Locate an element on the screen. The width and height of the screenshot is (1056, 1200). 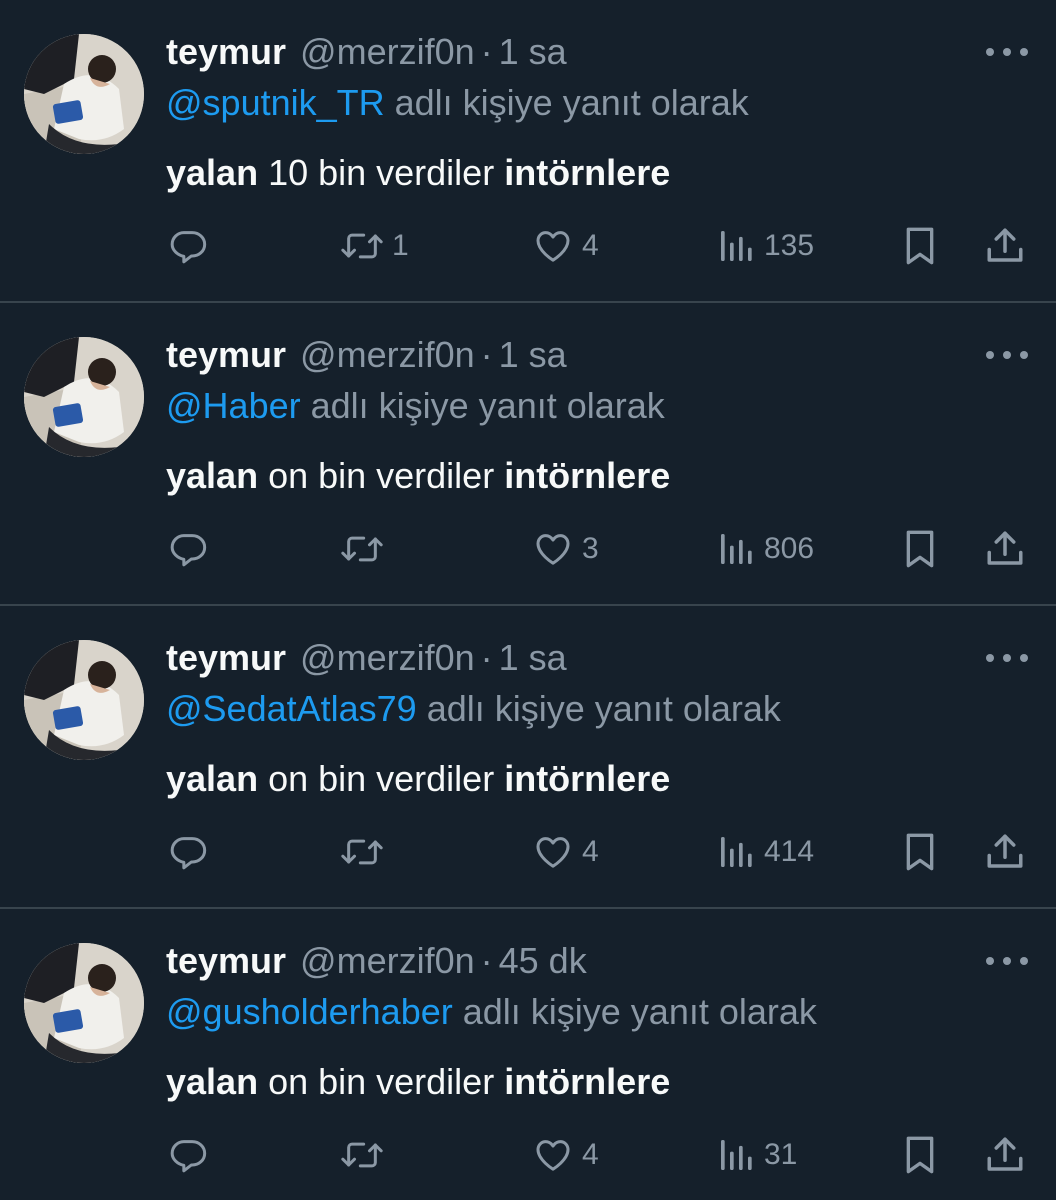
reply-context: @sputnik_TR adlı kişiye yanıt olarak is located at coordinates (457, 103).